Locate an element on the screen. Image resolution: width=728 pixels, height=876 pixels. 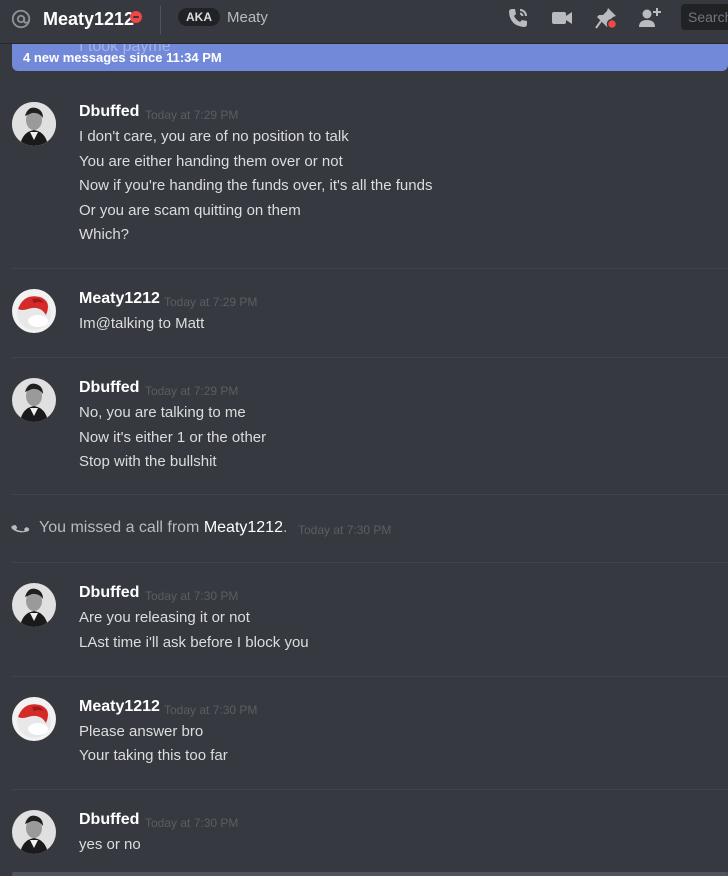
channel-title: Meaty1212 is located at coordinates (89, 19).